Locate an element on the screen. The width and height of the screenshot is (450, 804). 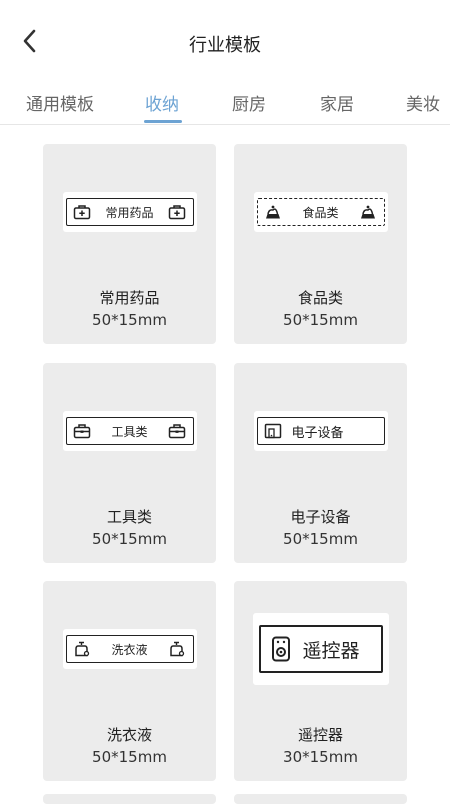
template-card-detergent: 洗衣液 洗衣液 50*15mm is located at coordinates (129, 681).